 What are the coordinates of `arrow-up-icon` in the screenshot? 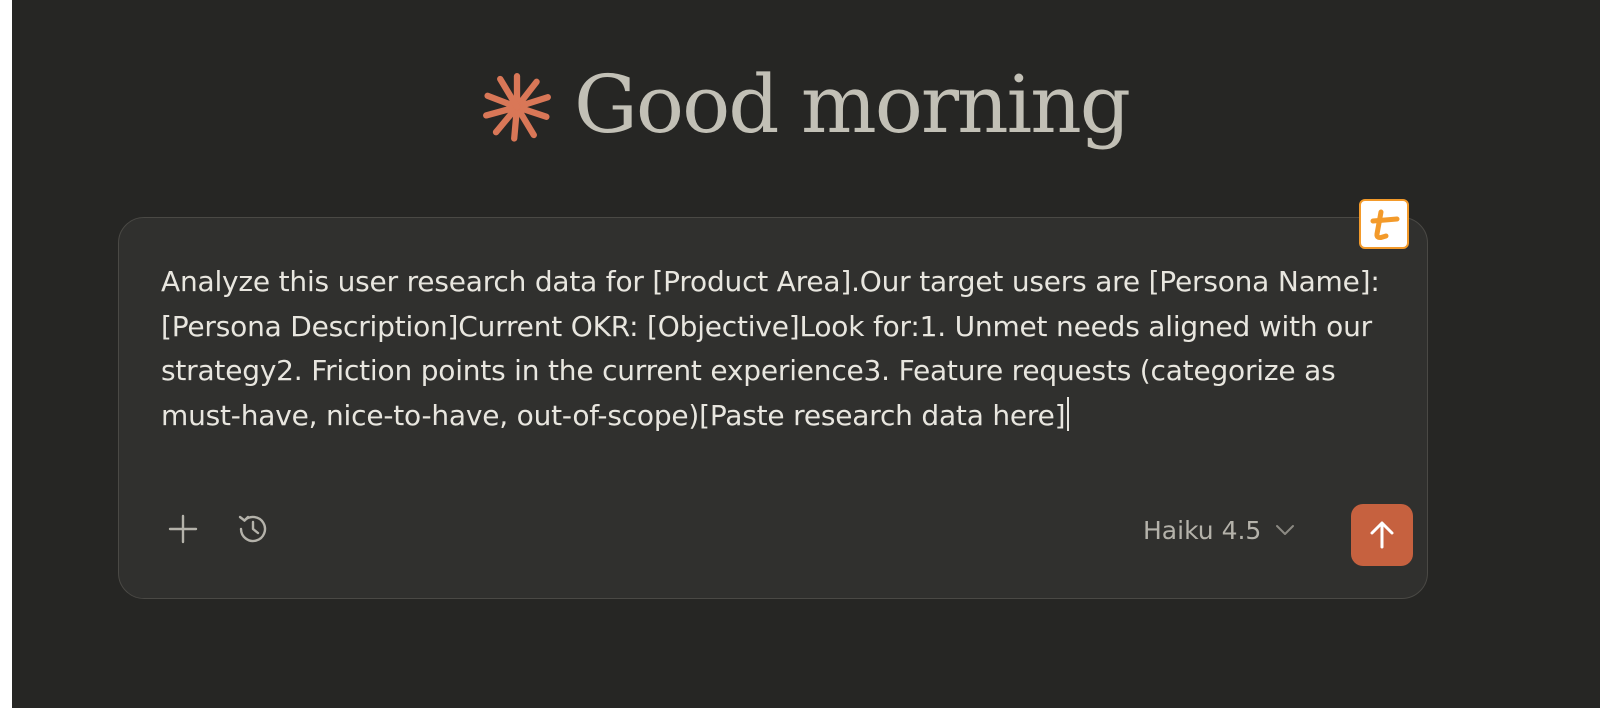 It's located at (1382, 535).